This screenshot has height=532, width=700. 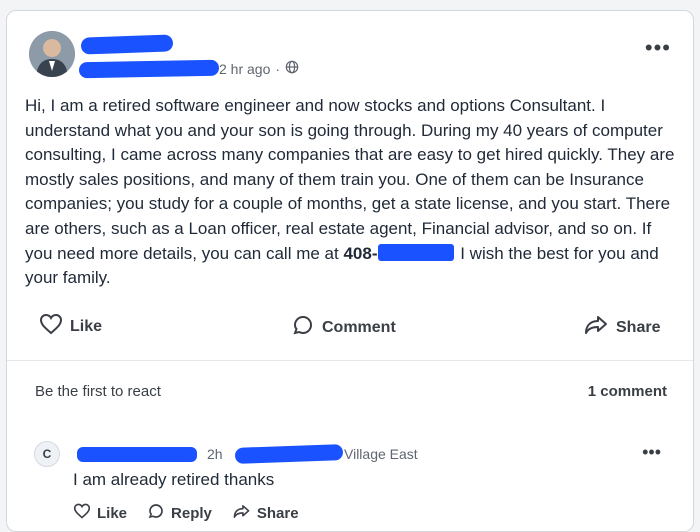 What do you see at coordinates (127, 44) in the screenshot?
I see `redacted-author-name` at bounding box center [127, 44].